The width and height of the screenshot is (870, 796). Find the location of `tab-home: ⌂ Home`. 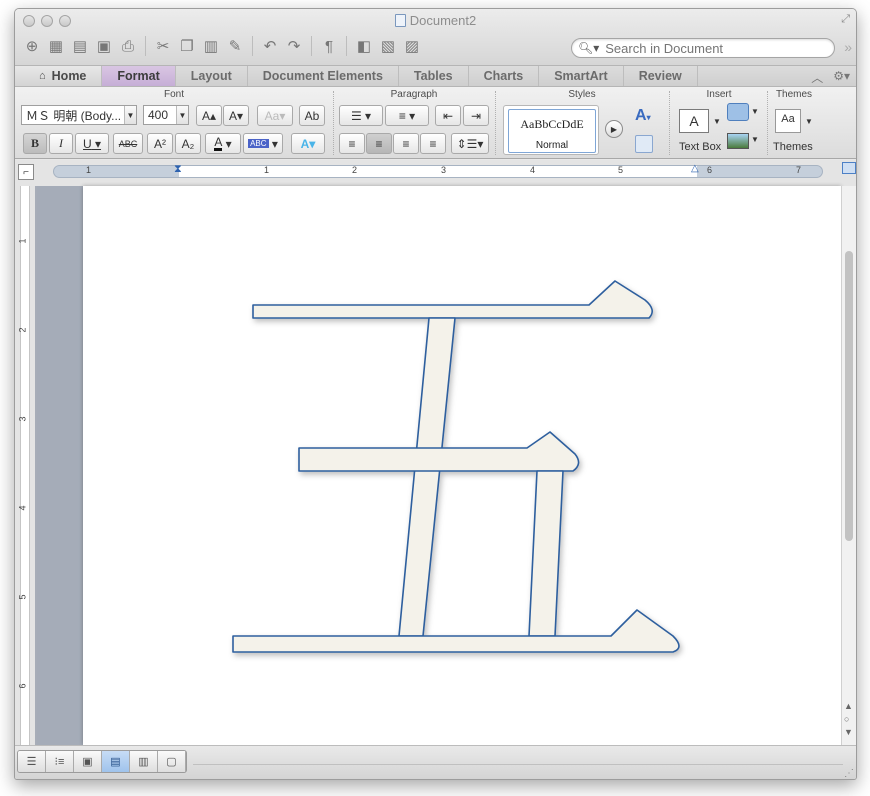

tab-home: ⌂ Home is located at coordinates (59, 76).